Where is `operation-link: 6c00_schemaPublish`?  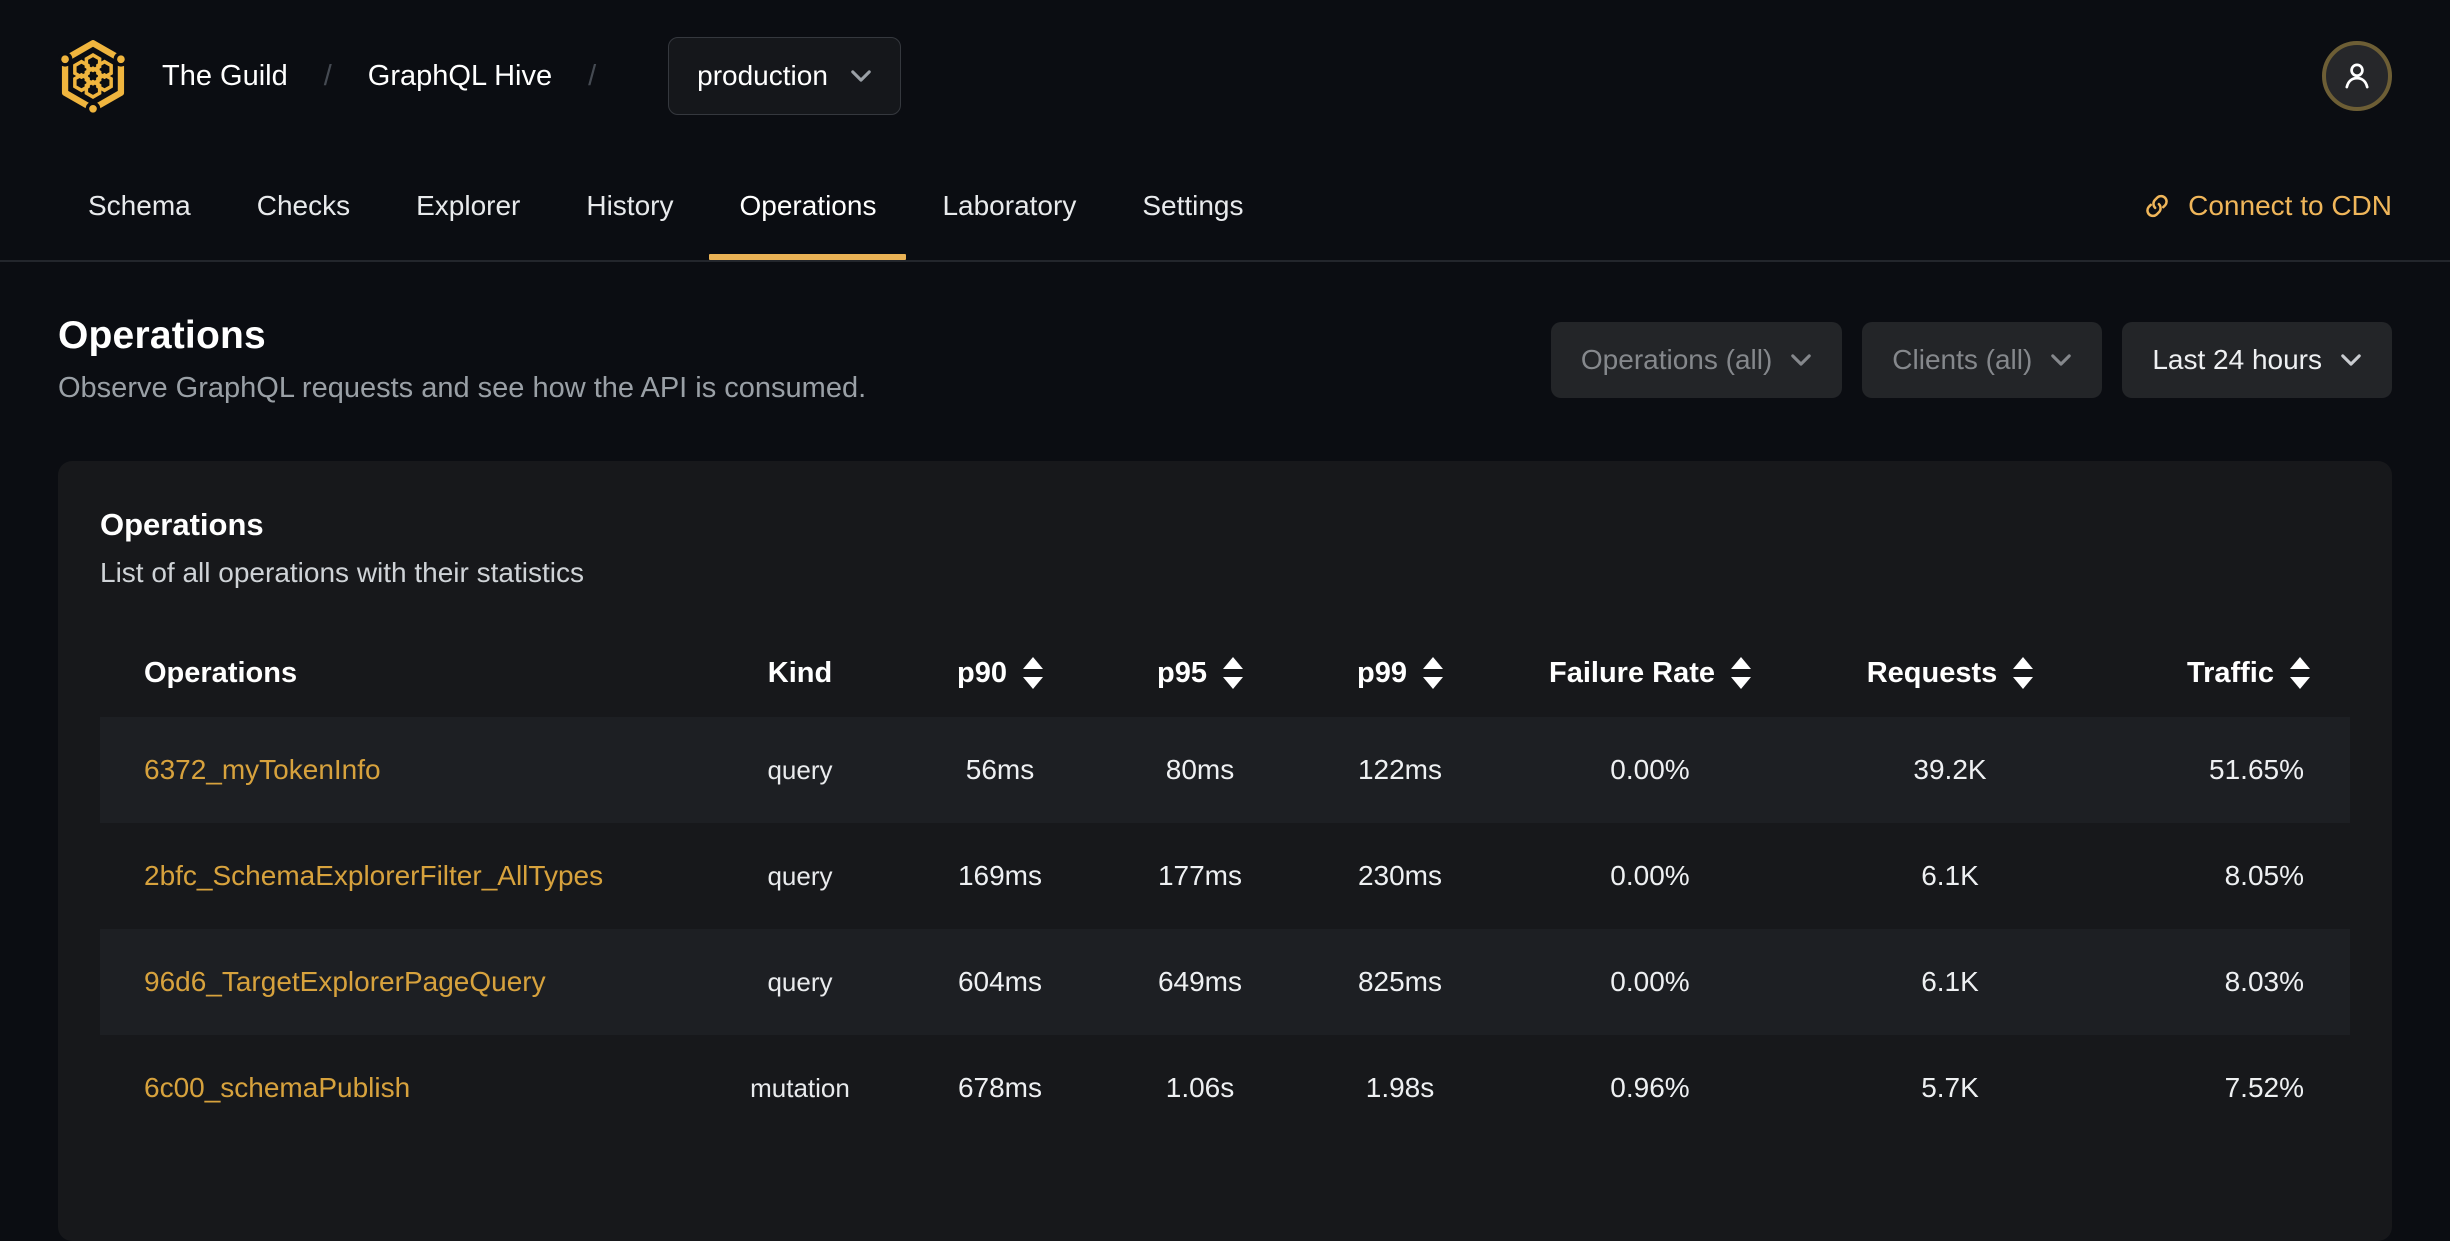 operation-link: 6c00_schemaPublish is located at coordinates (400, 1088).